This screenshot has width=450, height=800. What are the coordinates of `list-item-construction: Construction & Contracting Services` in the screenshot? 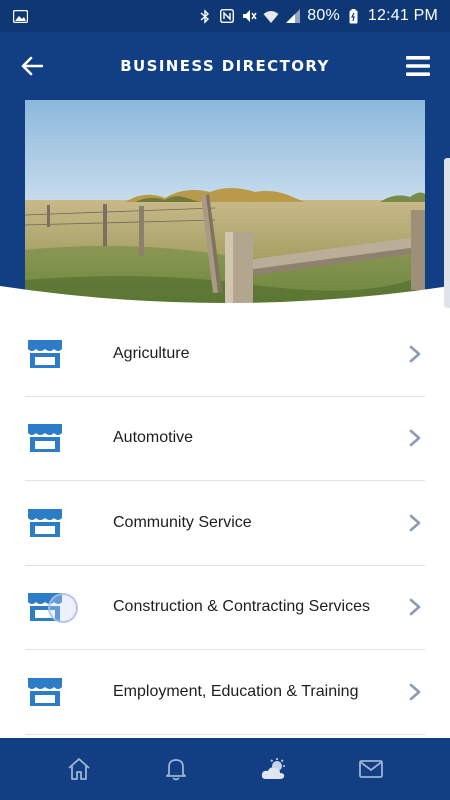 It's located at (225, 608).